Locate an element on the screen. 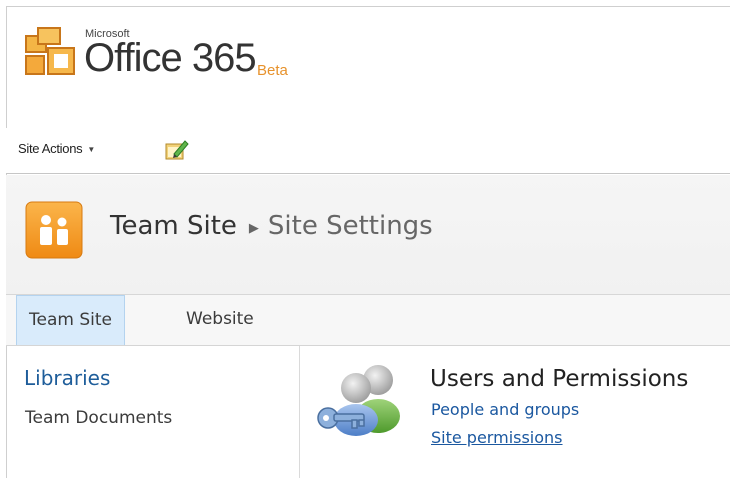  tab-website: Website is located at coordinates (220, 320).